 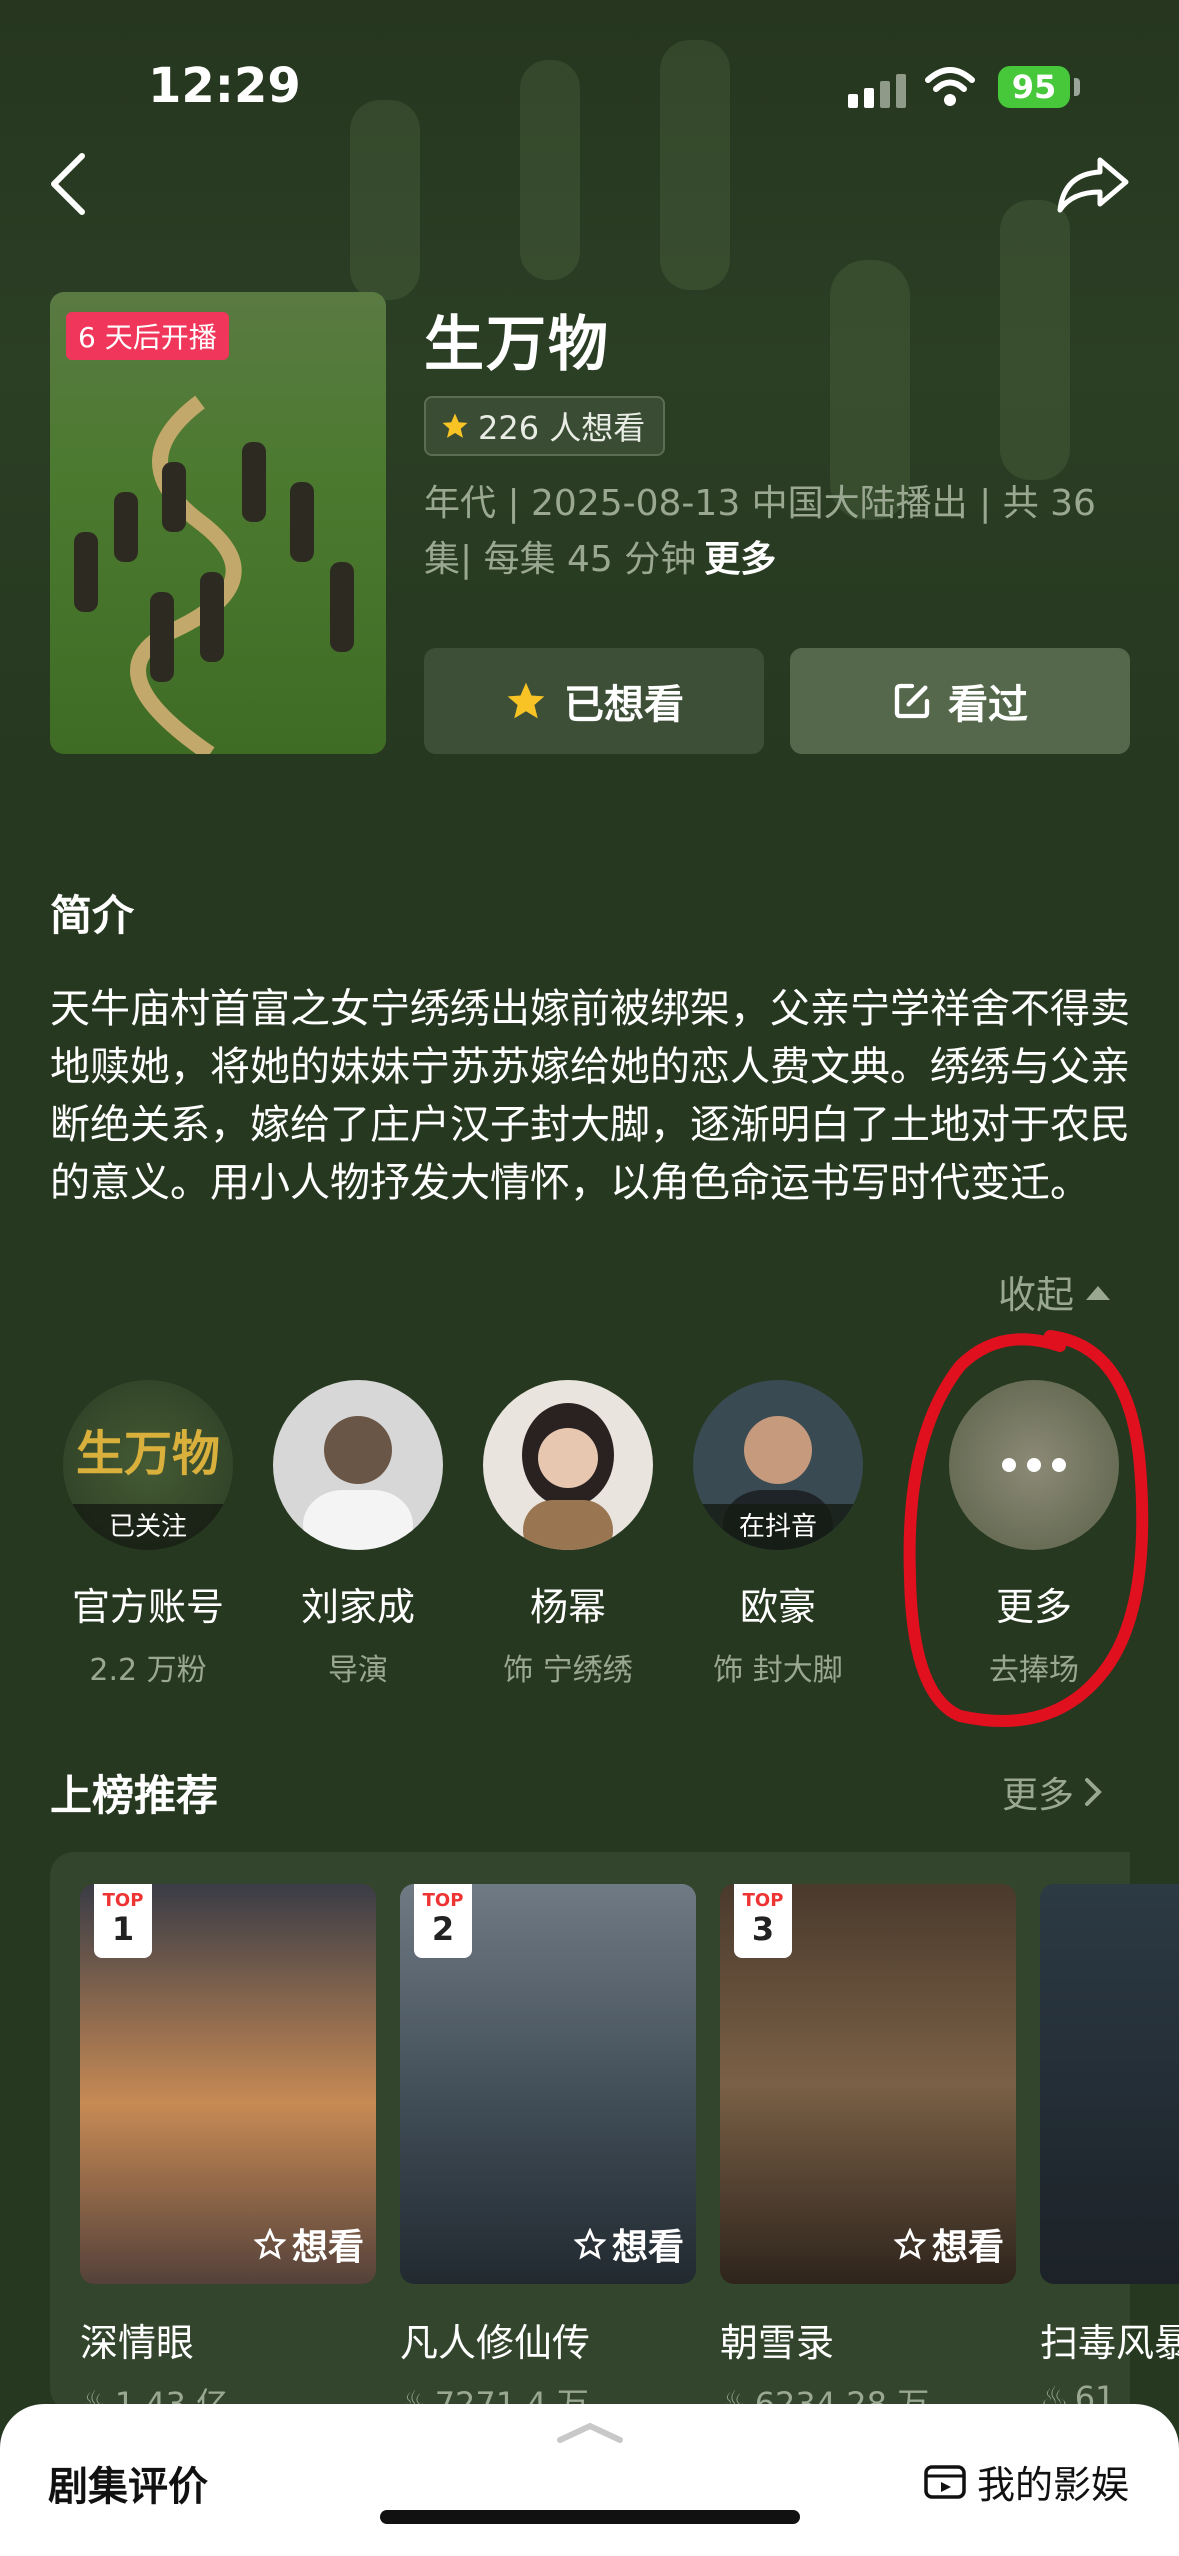 I want to click on cast-item-official: 生万物 已关注 官方账号 2.2 万粉, so click(x=148, y=1534).